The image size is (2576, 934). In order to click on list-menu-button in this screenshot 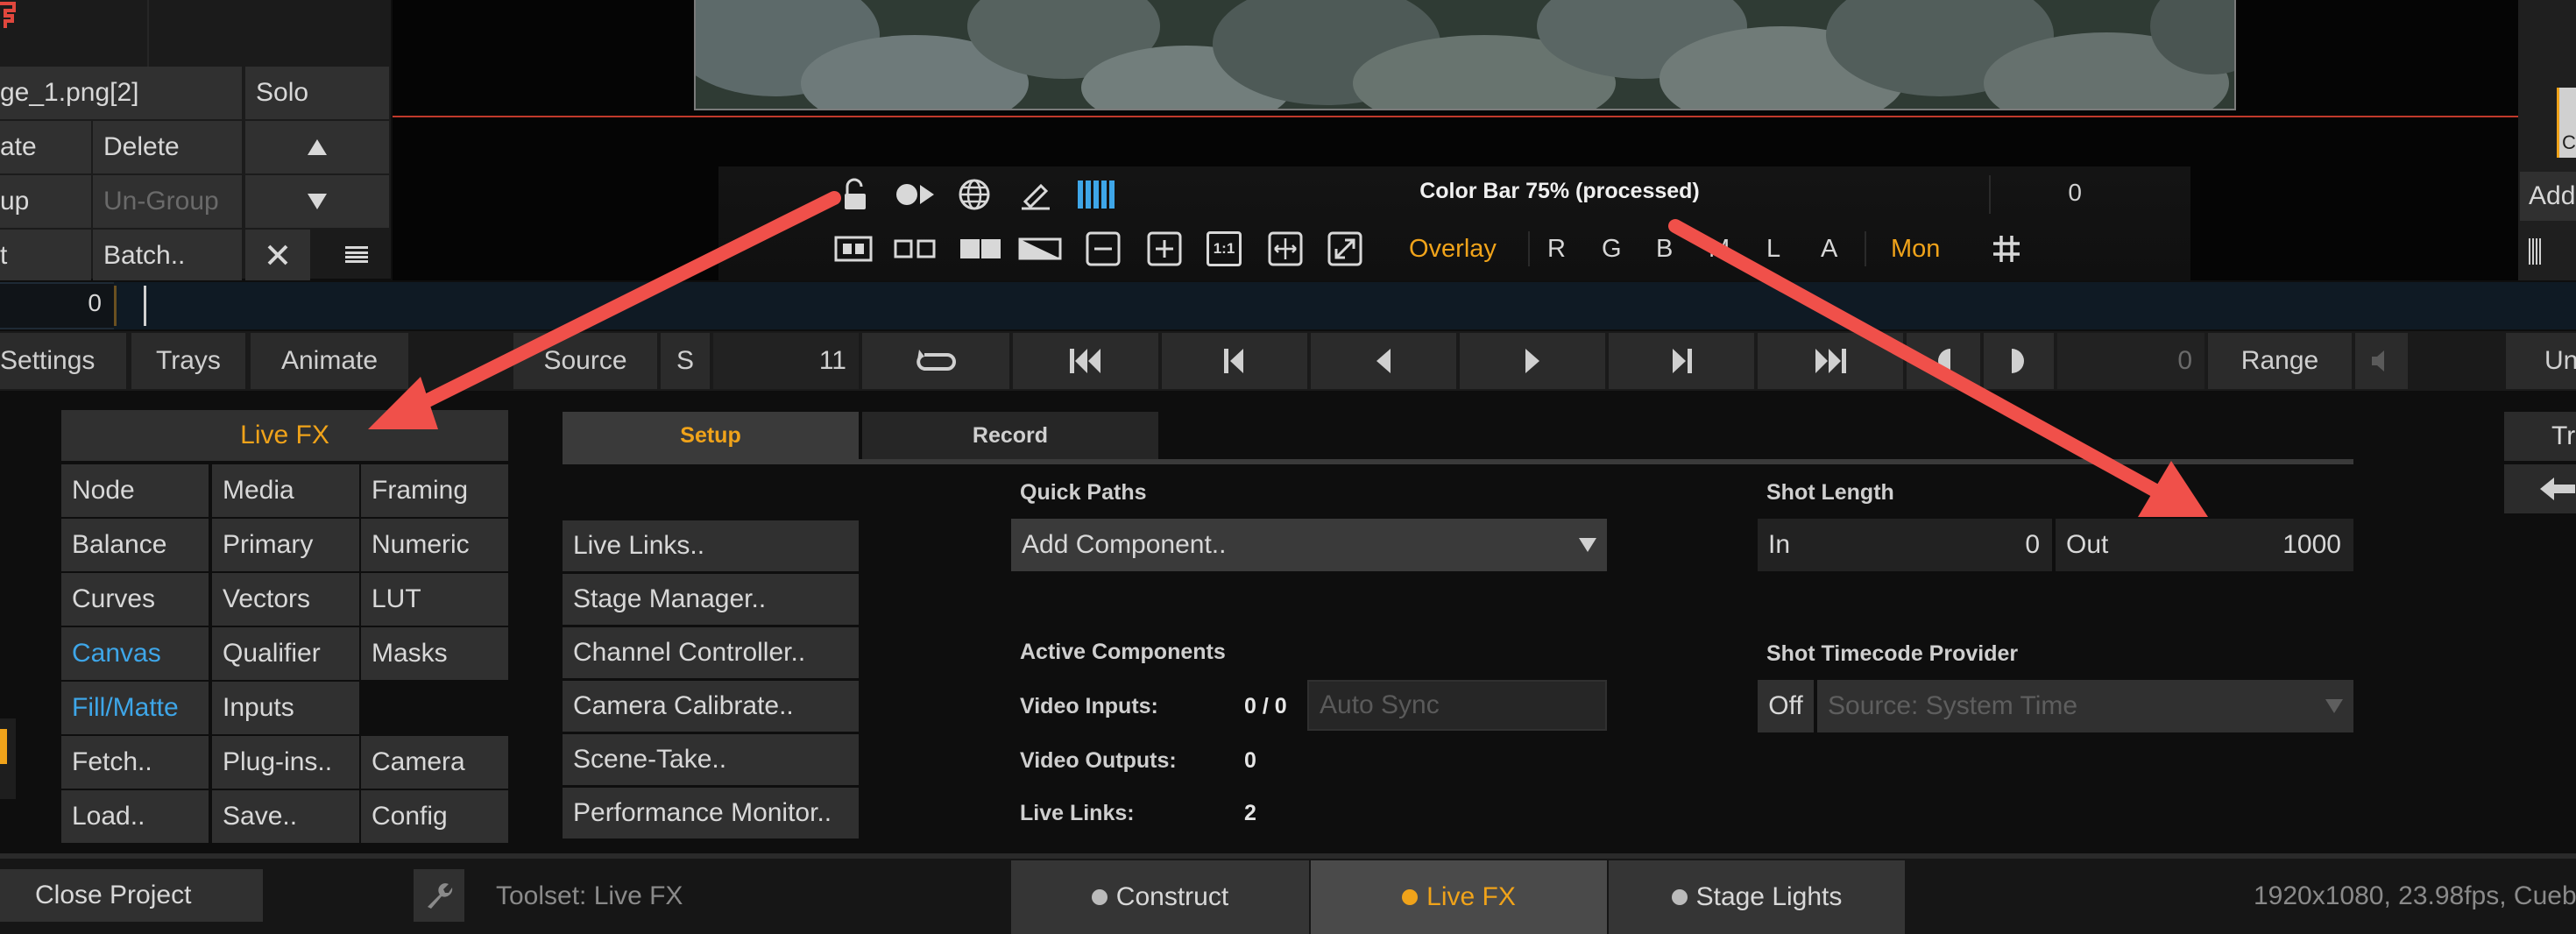, I will do `click(356, 255)`.